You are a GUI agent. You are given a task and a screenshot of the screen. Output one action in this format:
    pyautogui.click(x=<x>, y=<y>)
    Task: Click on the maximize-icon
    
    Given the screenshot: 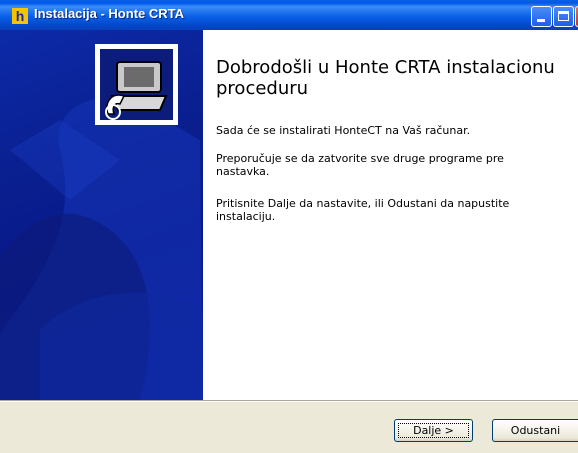 What is the action you would take?
    pyautogui.click(x=563, y=16)
    